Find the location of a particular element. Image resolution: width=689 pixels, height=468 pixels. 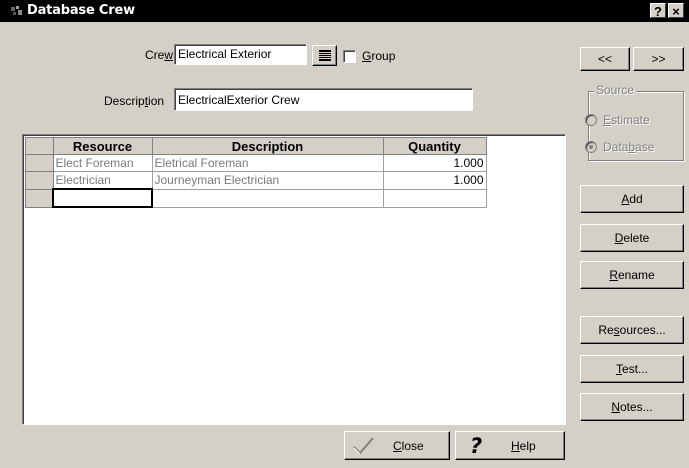

estimate-radio is located at coordinates (591, 120).